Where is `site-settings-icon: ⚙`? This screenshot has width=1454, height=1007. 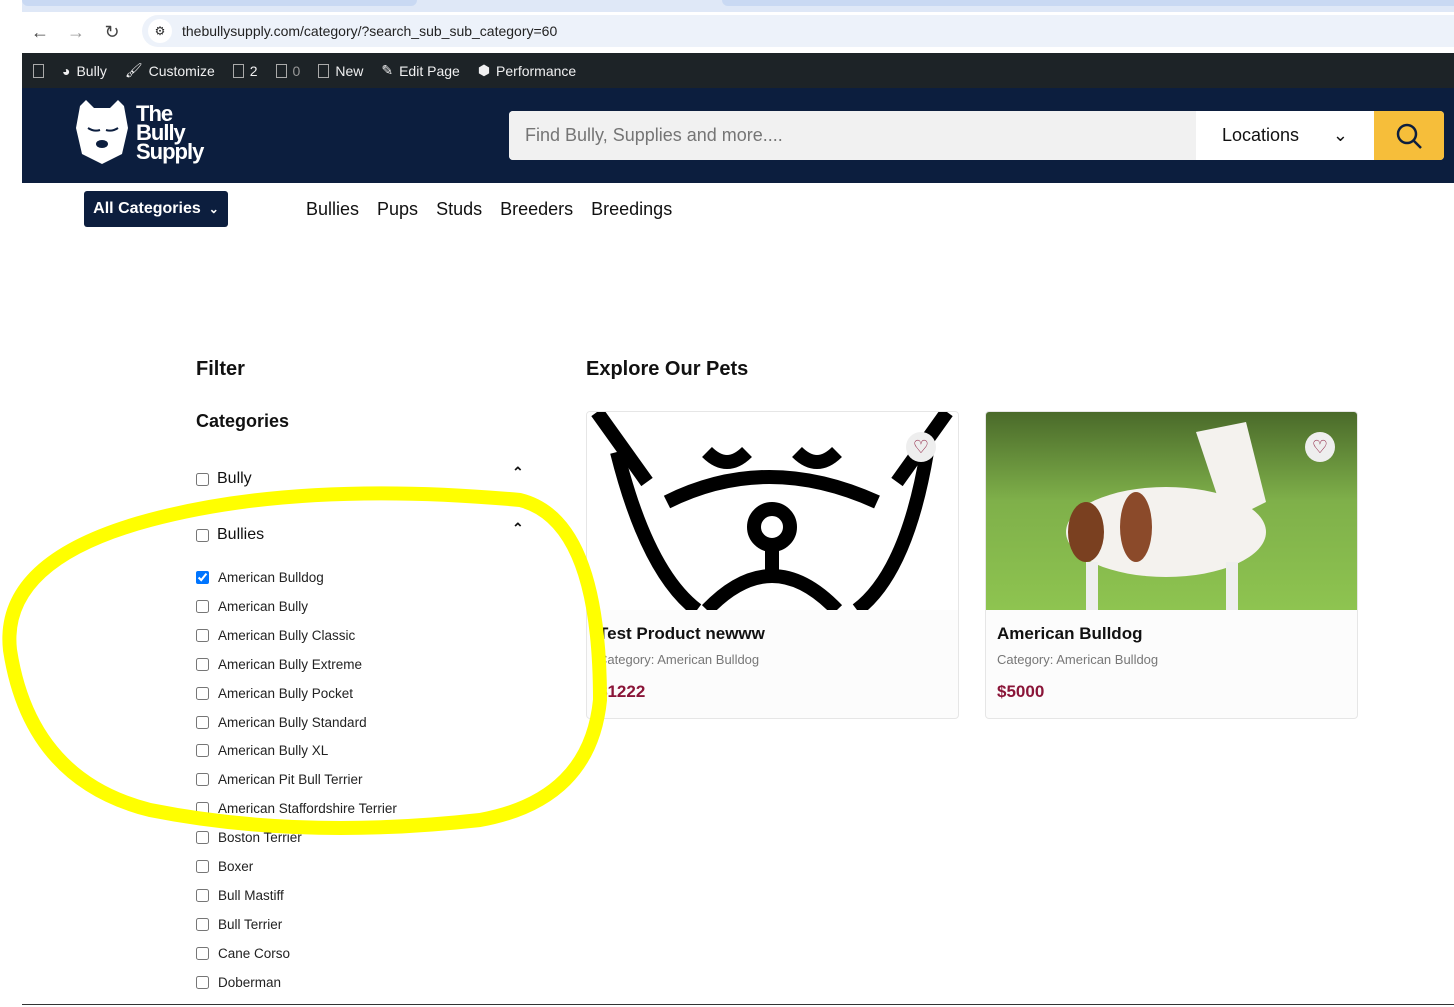
site-settings-icon: ⚙ is located at coordinates (160, 31).